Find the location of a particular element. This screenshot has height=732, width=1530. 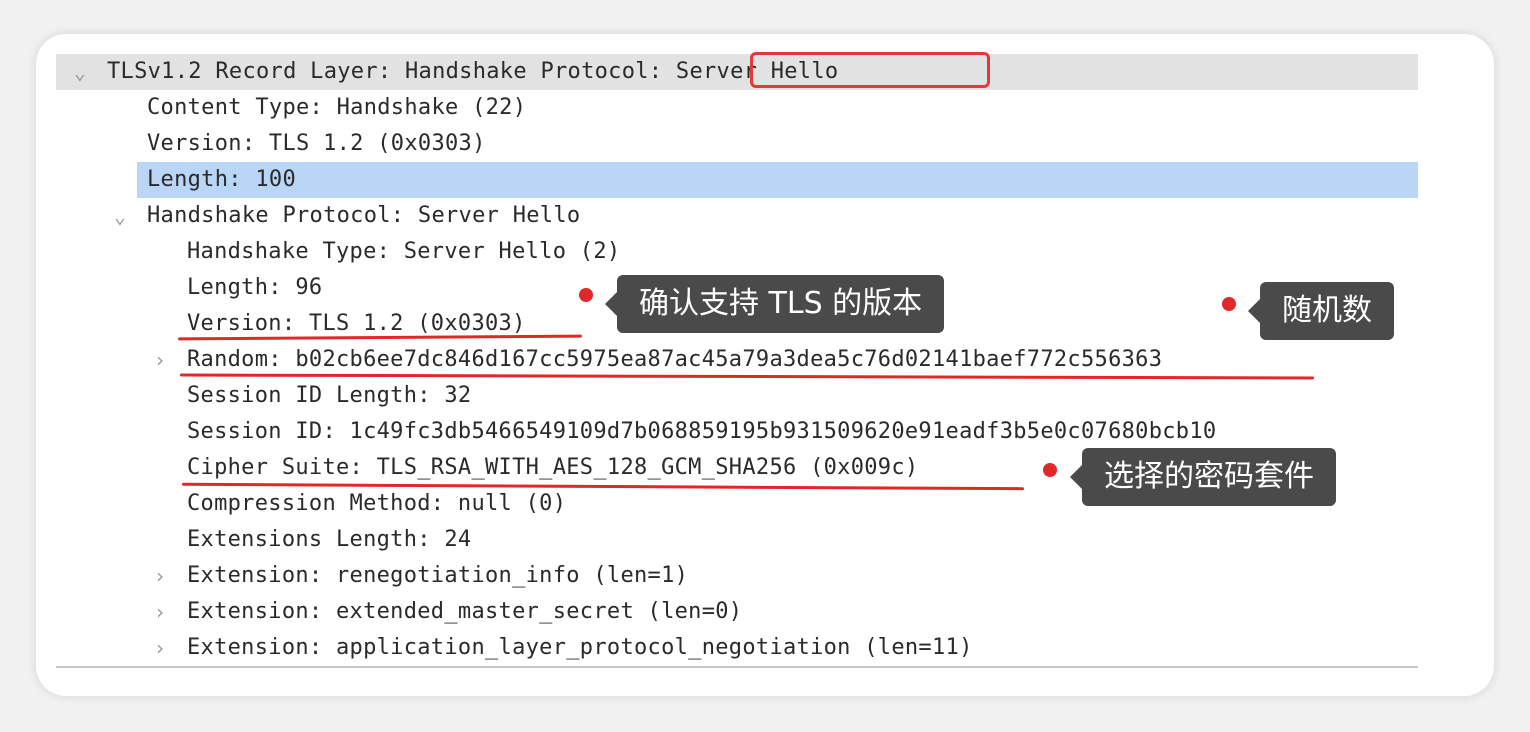

tree-row-ext-renegotiation: › Extension: renegotiation_info (len=1) is located at coordinates (737, 576).